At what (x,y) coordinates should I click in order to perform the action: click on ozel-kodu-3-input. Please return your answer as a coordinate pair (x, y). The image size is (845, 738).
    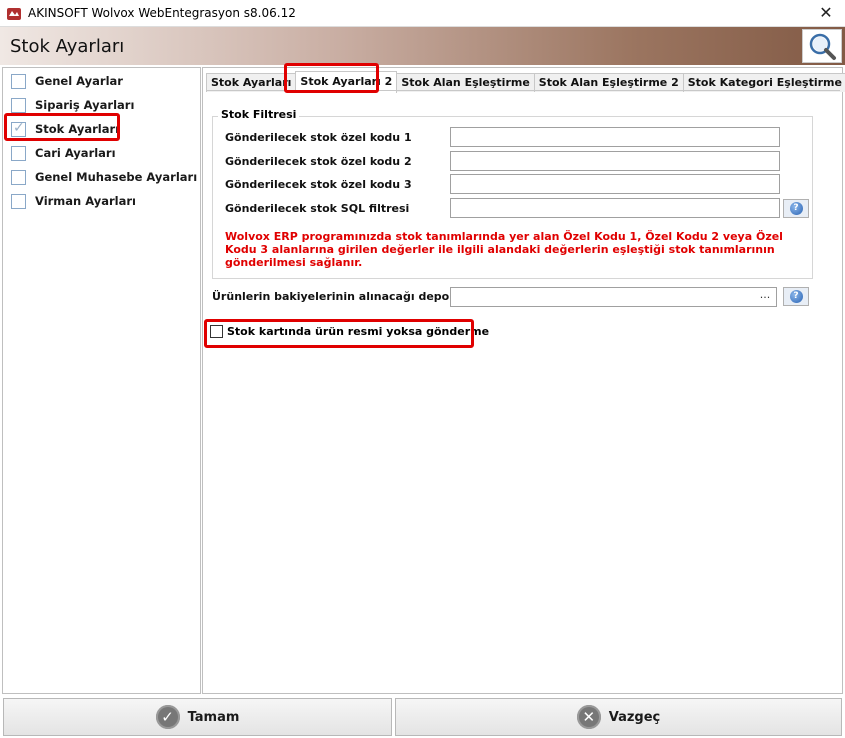
    Looking at the image, I should click on (615, 184).